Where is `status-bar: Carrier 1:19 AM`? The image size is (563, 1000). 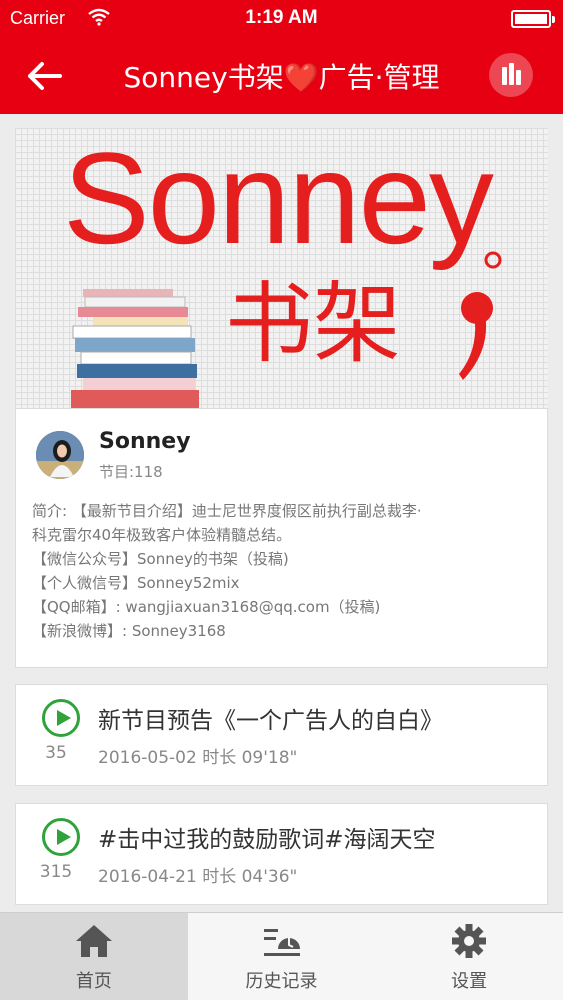
status-bar: Carrier 1:19 AM is located at coordinates (281, 19).